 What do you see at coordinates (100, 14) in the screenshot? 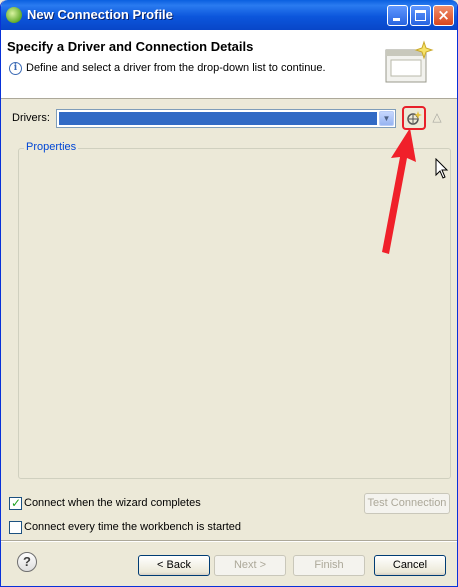
I see `window-title: New Connection Profile` at bounding box center [100, 14].